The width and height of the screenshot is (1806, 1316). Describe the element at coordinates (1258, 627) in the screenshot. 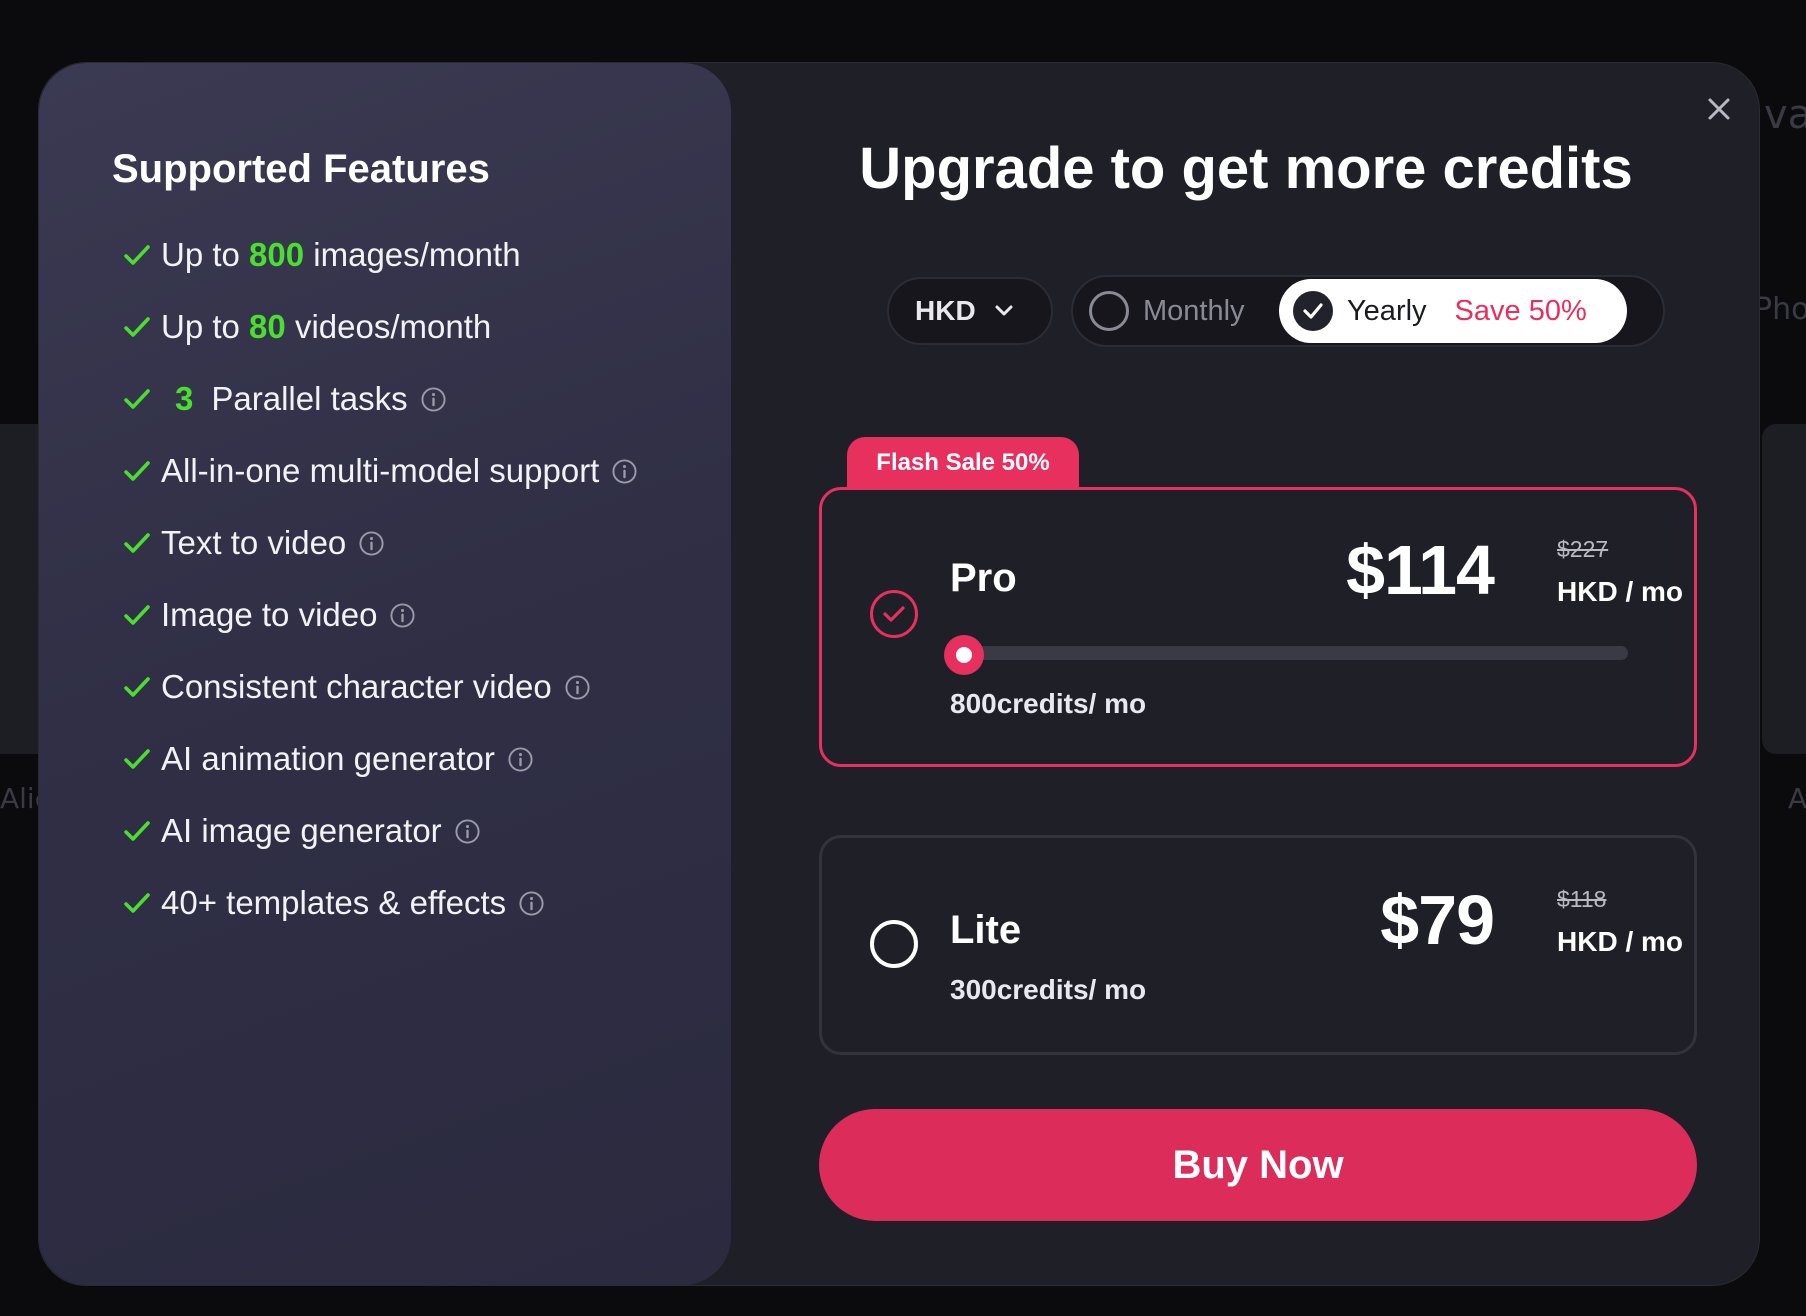

I see `plan-card-pro: Pro $114 $227 HKD / mo 800credits/ mo` at that location.